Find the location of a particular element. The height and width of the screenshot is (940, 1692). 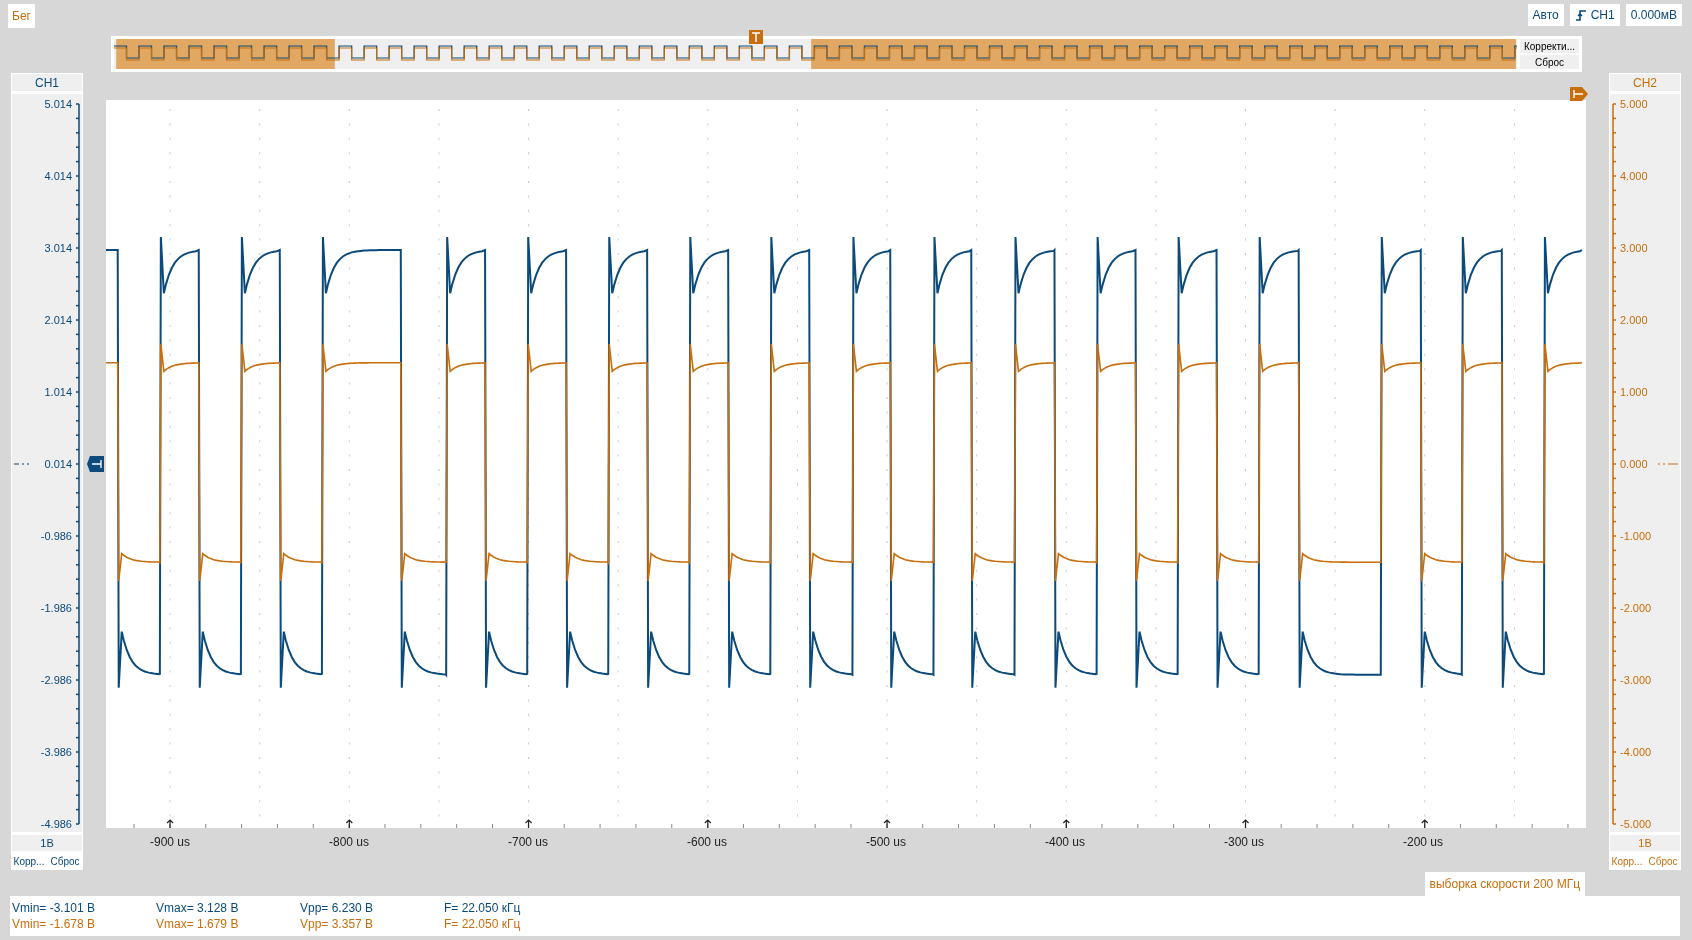

channel-label: CH1 is located at coordinates (47, 82).